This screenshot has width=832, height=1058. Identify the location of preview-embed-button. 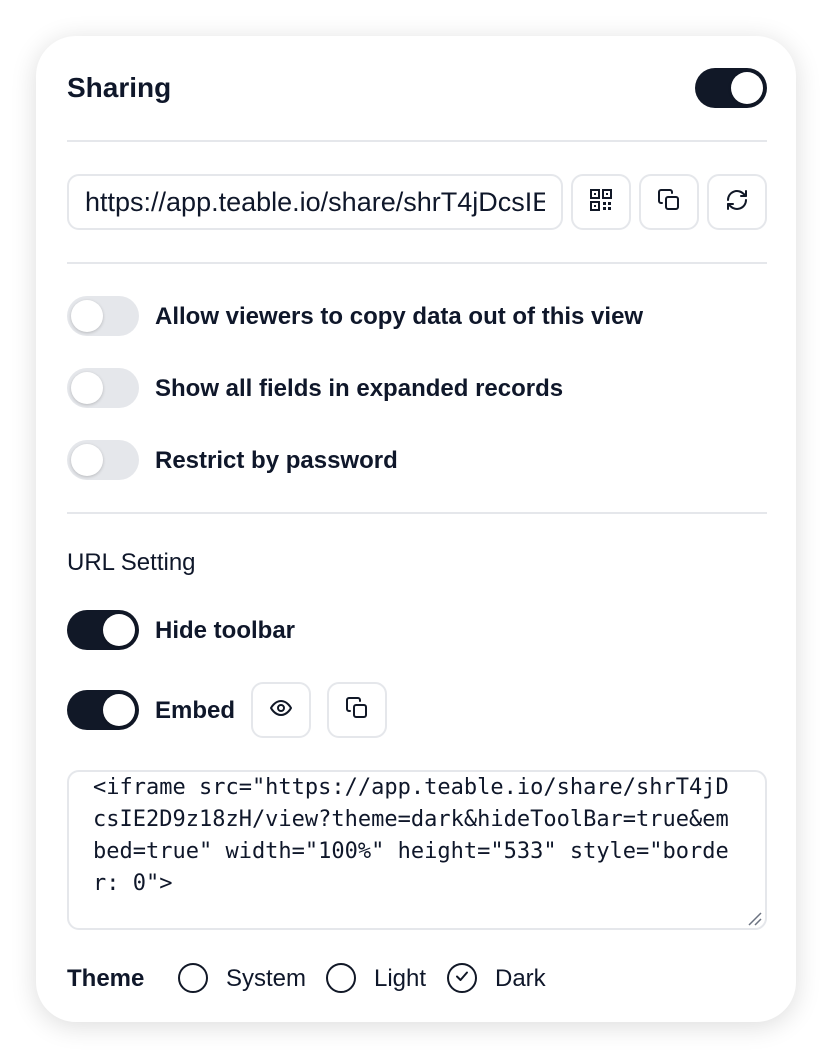
(281, 710).